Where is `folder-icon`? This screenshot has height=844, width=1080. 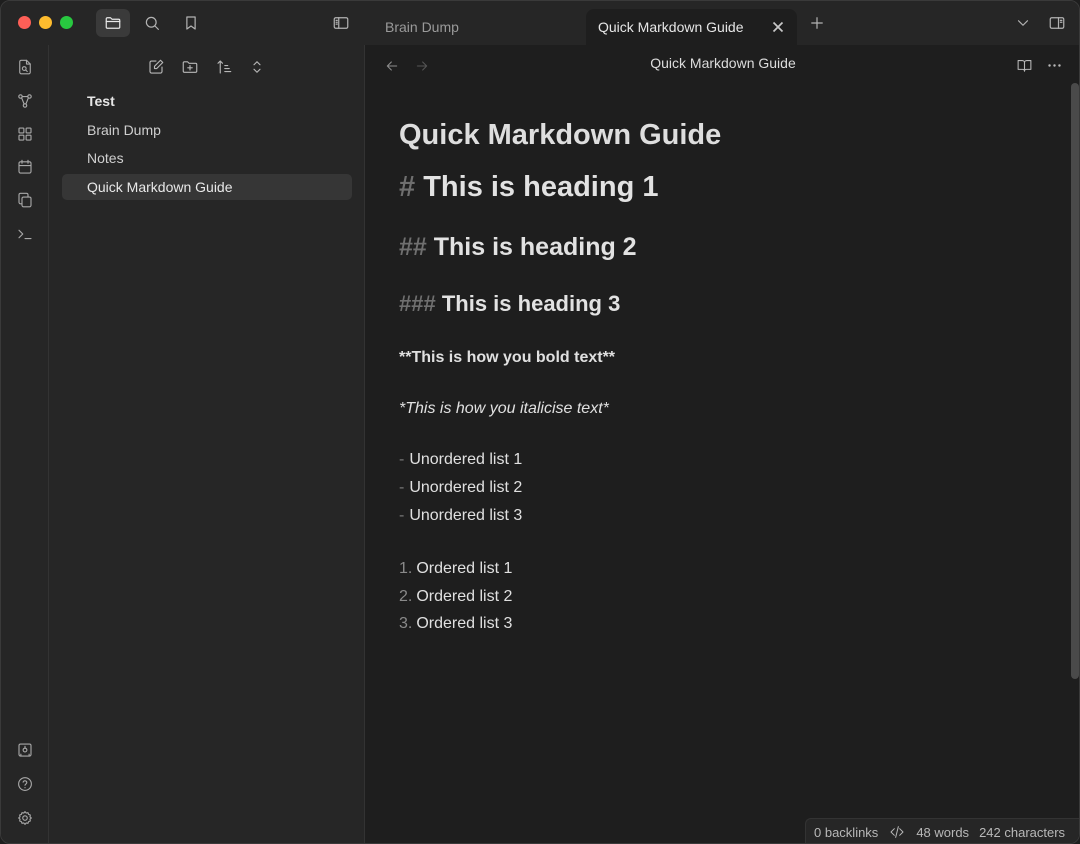
folder-icon is located at coordinates (113, 23).